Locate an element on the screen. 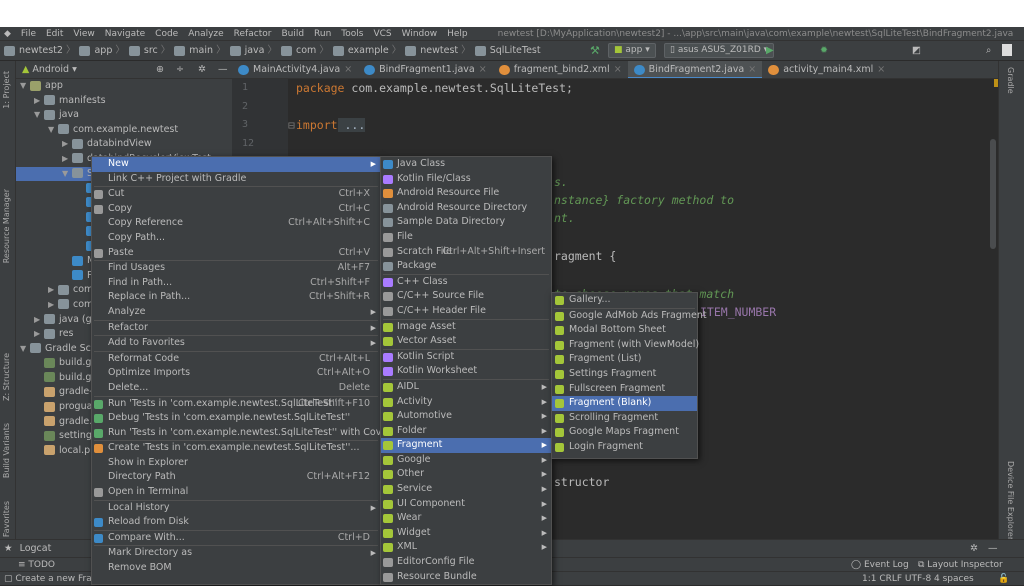 Image resolution: width=1024 pixels, height=586 pixels. menu-item-aidl: AIDL ▶ is located at coordinates (466, 387).